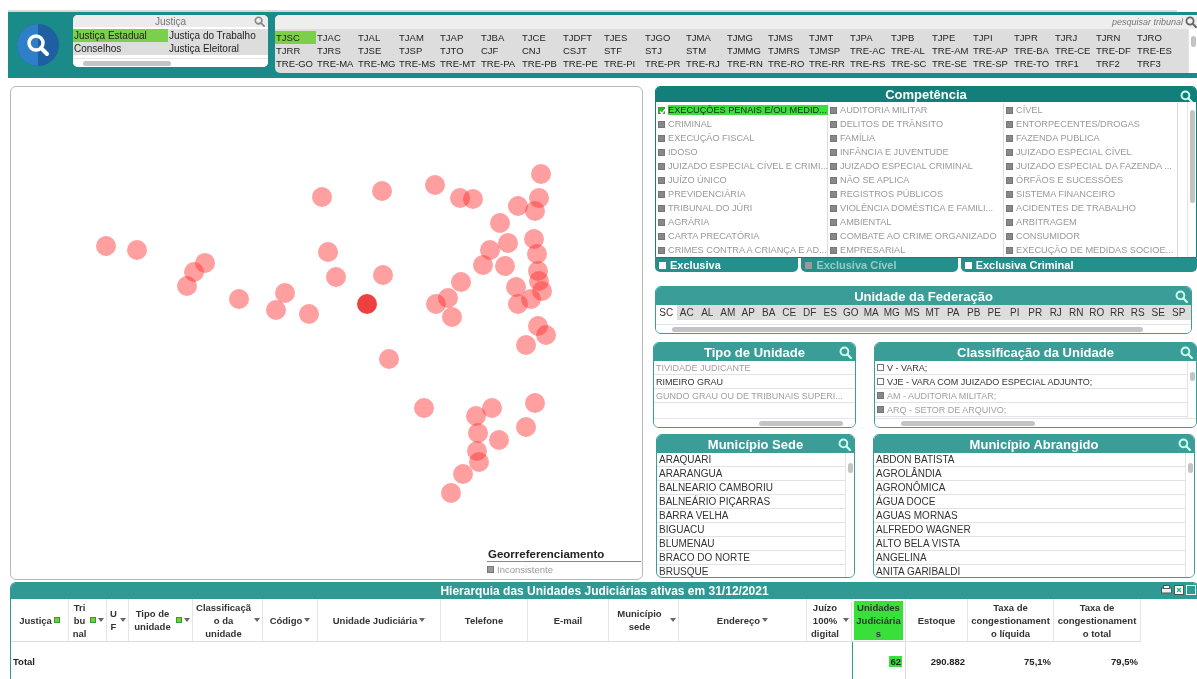 This screenshot has width=1197, height=679. What do you see at coordinates (228, 620) in the screenshot?
I see `column-header: Classificação da unidade` at bounding box center [228, 620].